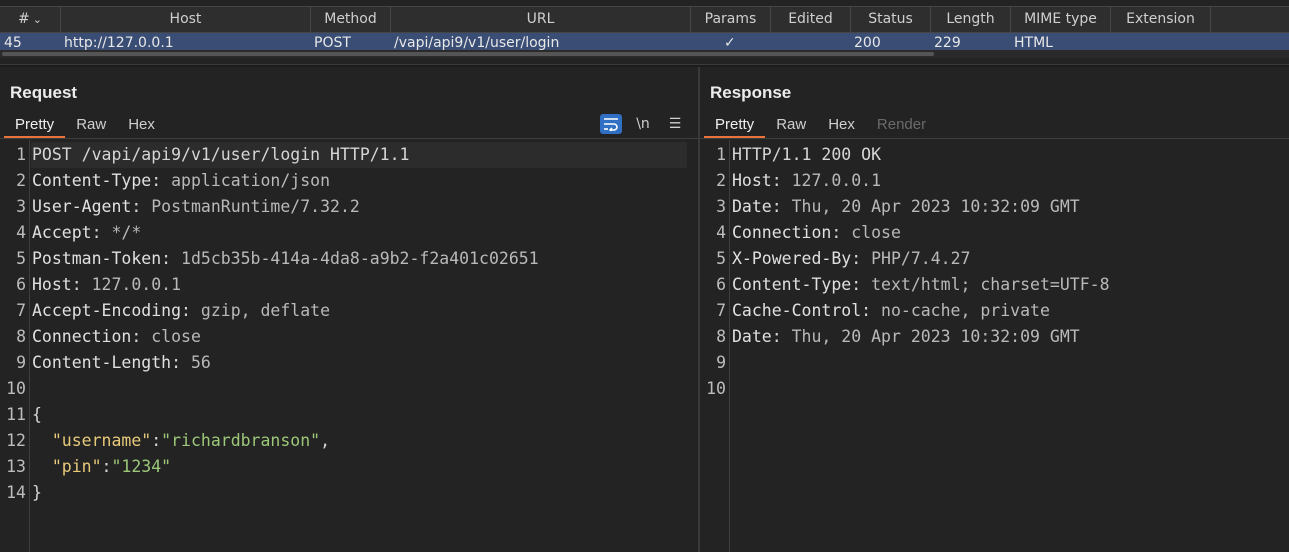 The image size is (1289, 552). I want to click on json-key: "pin", so click(76, 466).